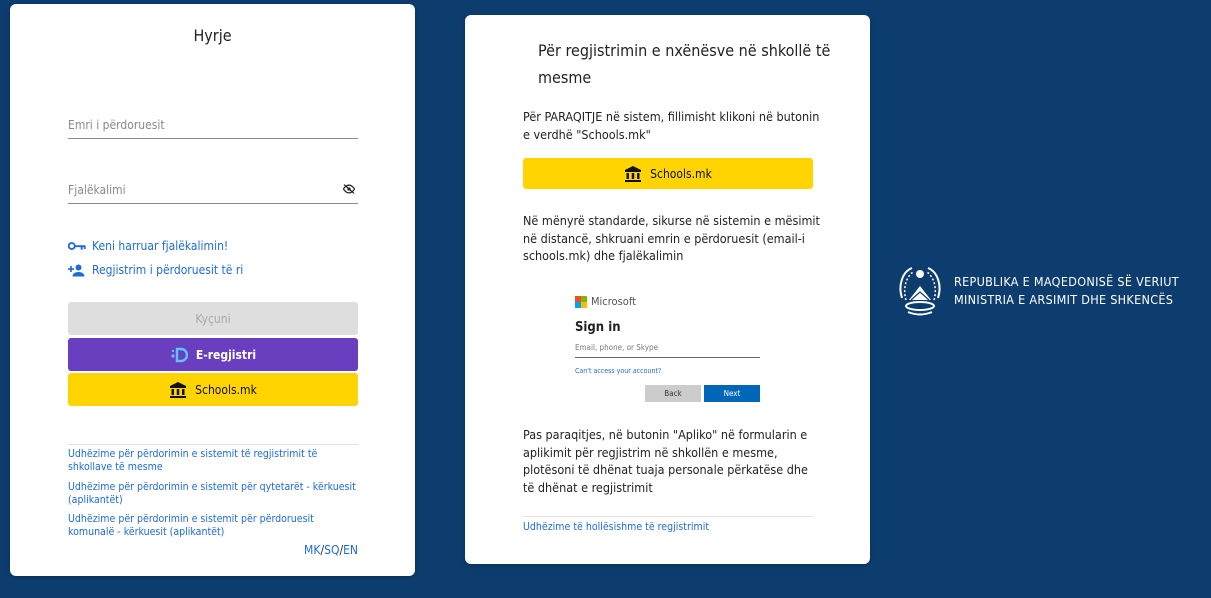  What do you see at coordinates (116, 125) in the screenshot?
I see `username-placeholder: Emri i përdoruesit` at bounding box center [116, 125].